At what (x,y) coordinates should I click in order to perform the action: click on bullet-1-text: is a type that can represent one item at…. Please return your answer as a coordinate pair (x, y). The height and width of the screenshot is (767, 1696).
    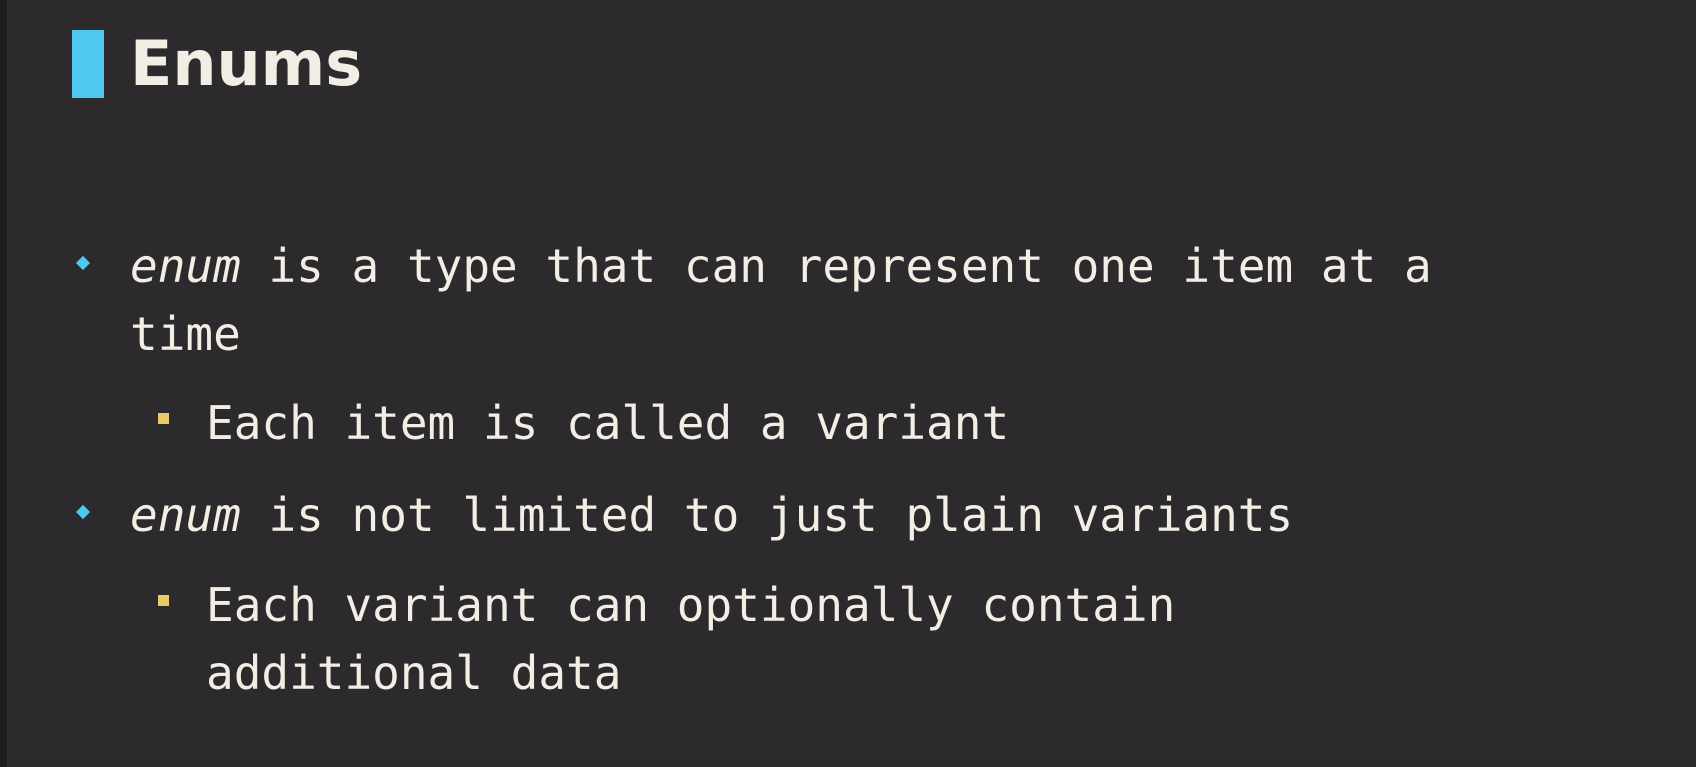
    Looking at the image, I should click on (836, 266).